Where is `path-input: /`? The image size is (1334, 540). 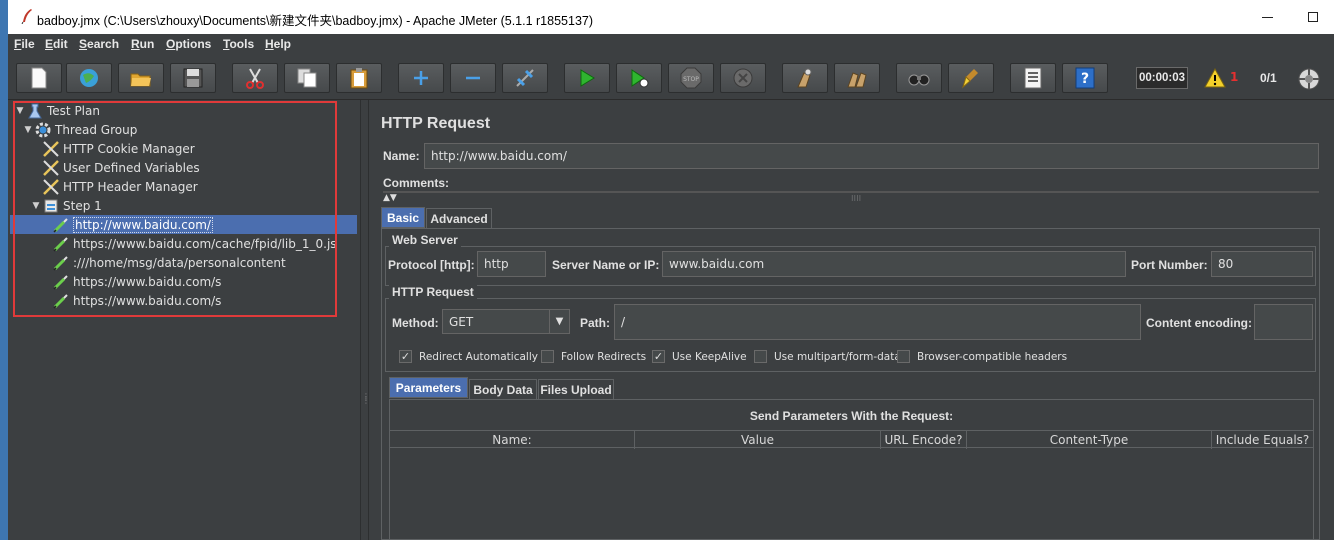 path-input: / is located at coordinates (877, 322).